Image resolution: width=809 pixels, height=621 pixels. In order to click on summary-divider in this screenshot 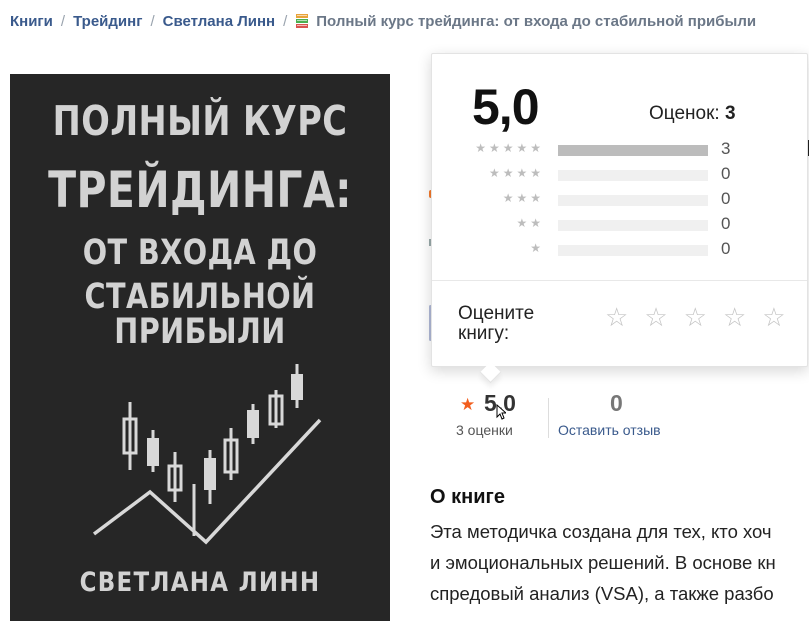, I will do `click(548, 418)`.